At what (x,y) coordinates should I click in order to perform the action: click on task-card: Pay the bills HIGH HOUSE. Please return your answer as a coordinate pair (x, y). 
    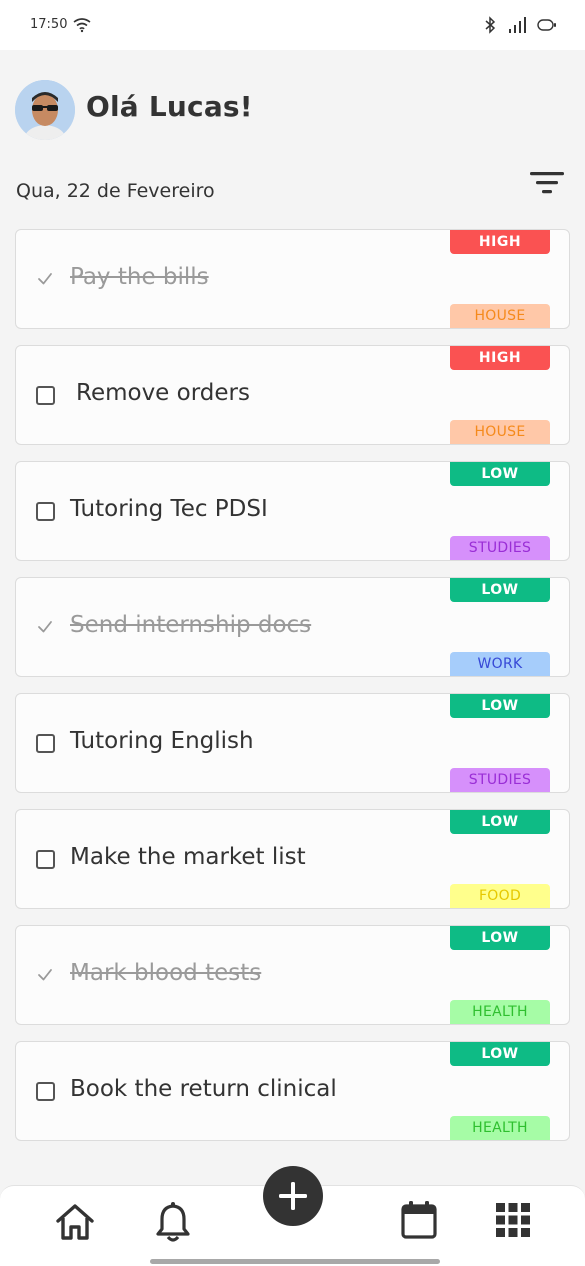
    Looking at the image, I should click on (292, 279).